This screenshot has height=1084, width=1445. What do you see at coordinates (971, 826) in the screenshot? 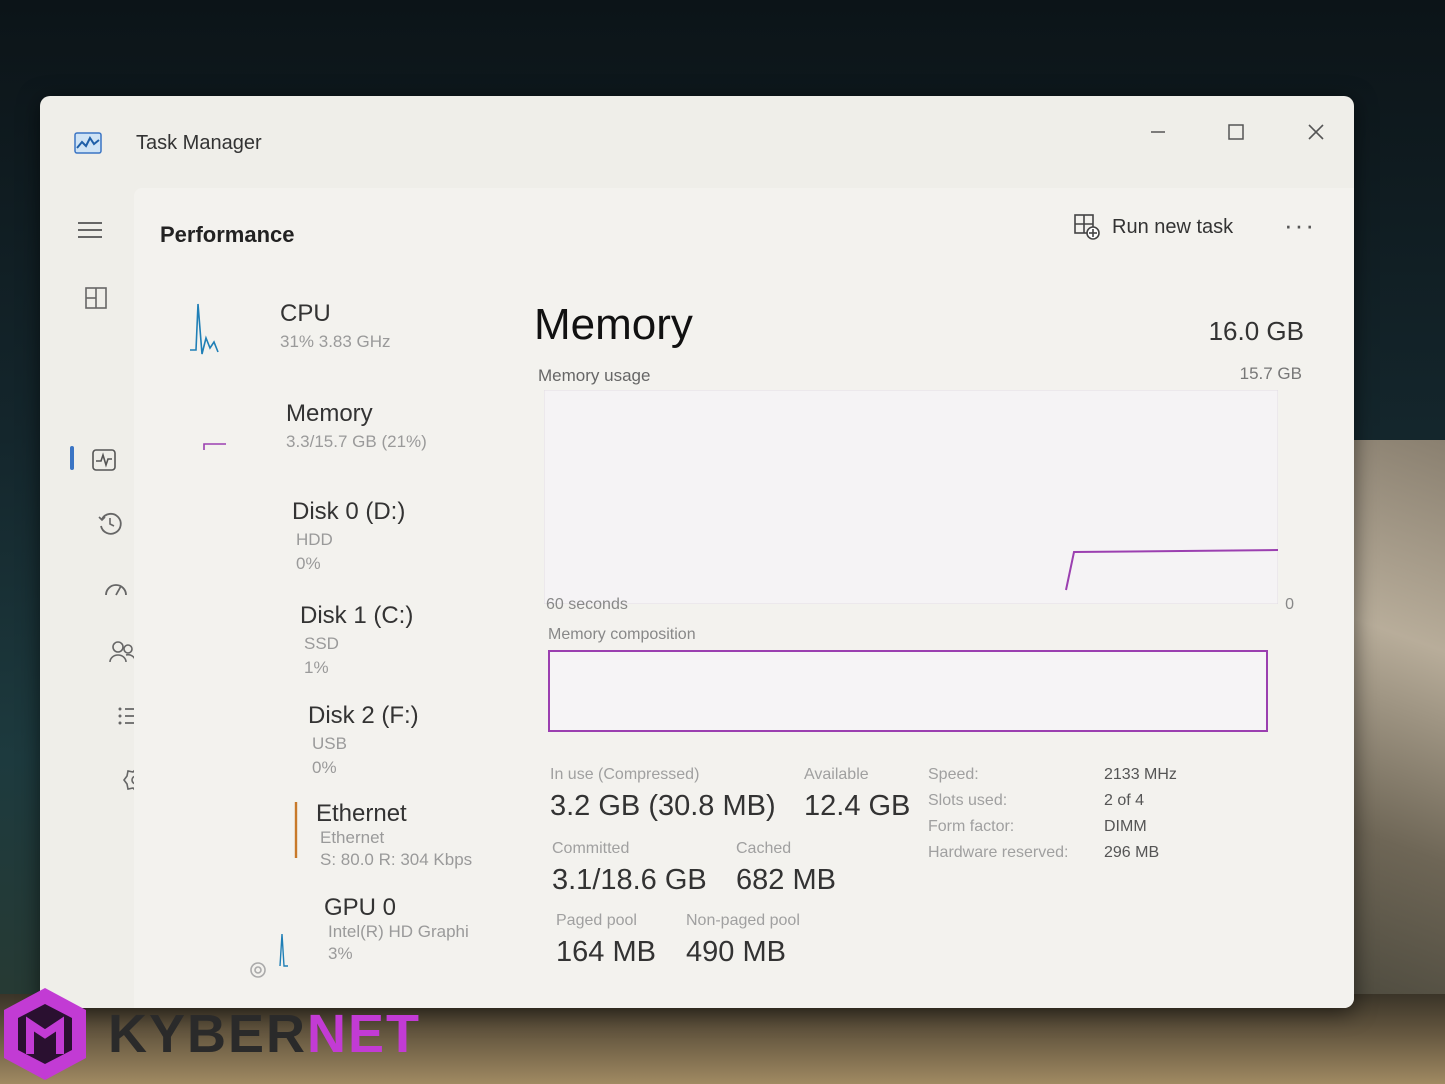
I see `detail-key: Form factor:` at bounding box center [971, 826].